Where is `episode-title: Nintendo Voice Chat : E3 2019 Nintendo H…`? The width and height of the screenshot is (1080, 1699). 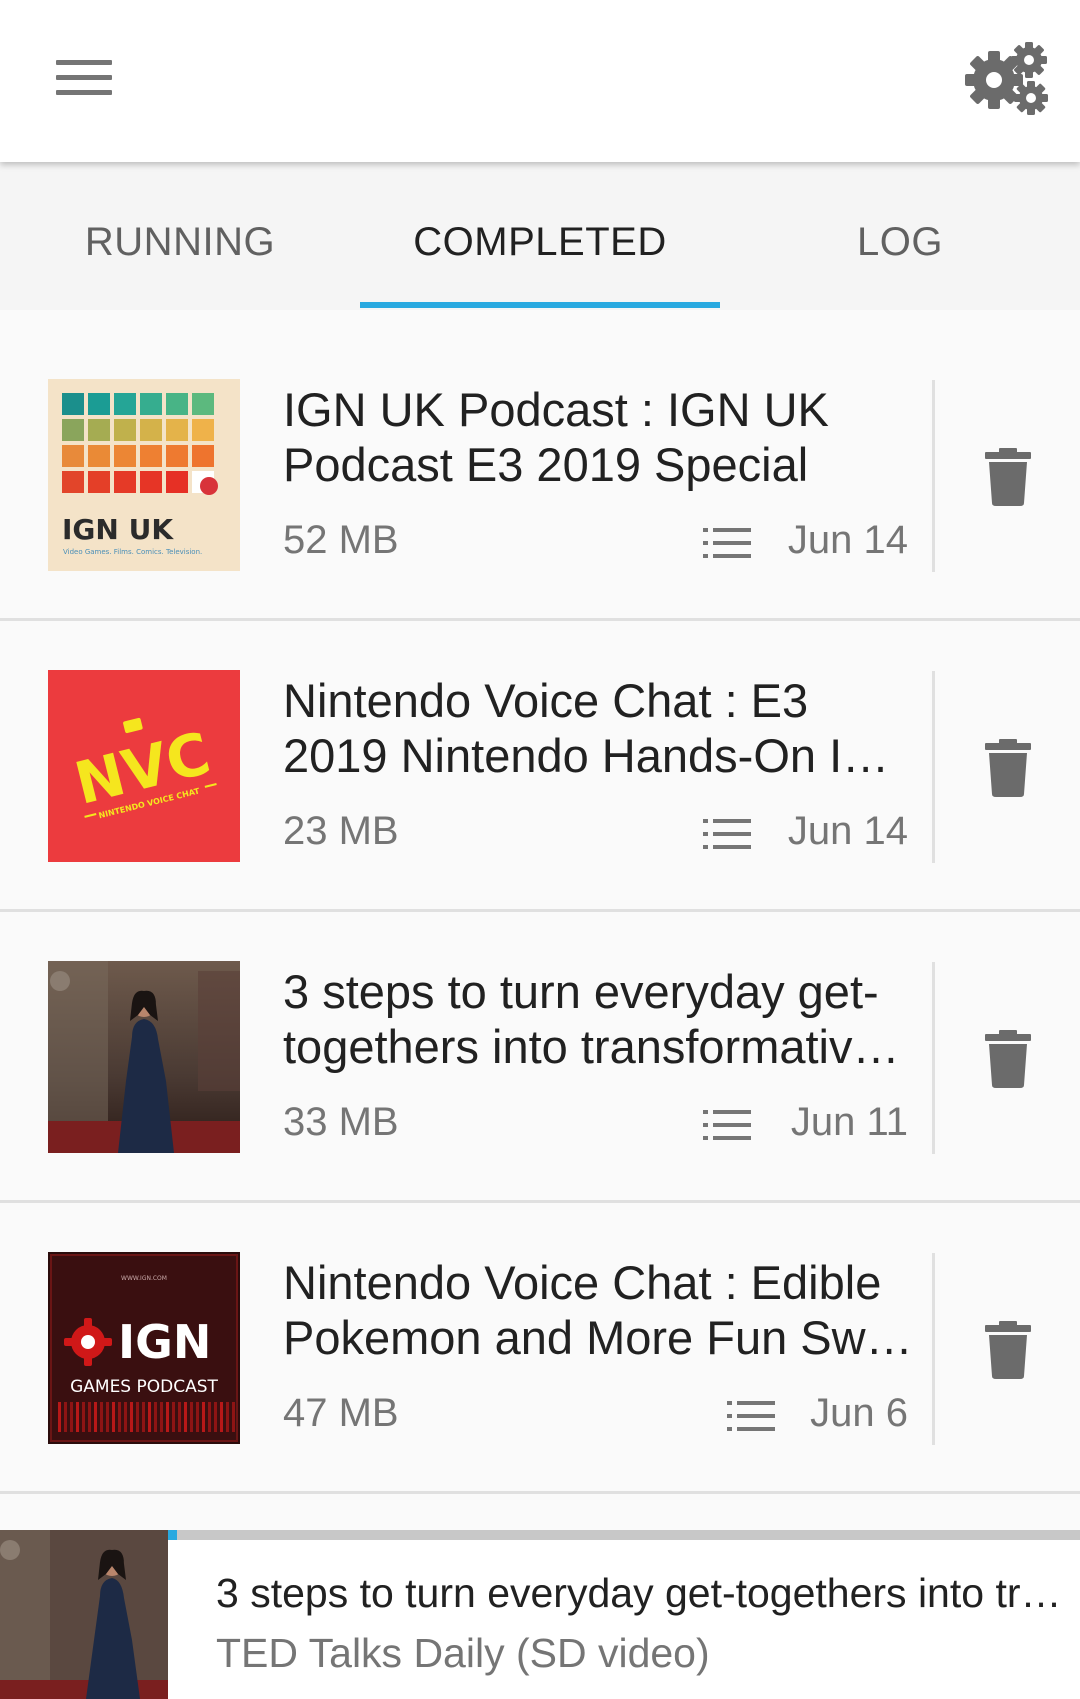
episode-title: Nintendo Voice Chat : E3 2019 Nintendo H… is located at coordinates (586, 728).